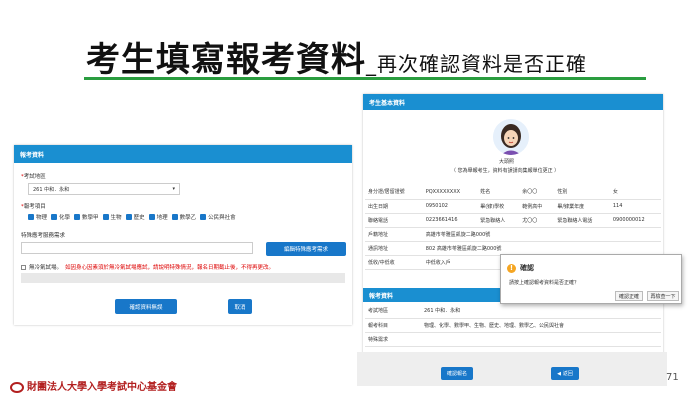 The image size is (700, 394). What do you see at coordinates (663, 296) in the screenshot?
I see `dialog-recheck-button: 再檢查一下` at bounding box center [663, 296].